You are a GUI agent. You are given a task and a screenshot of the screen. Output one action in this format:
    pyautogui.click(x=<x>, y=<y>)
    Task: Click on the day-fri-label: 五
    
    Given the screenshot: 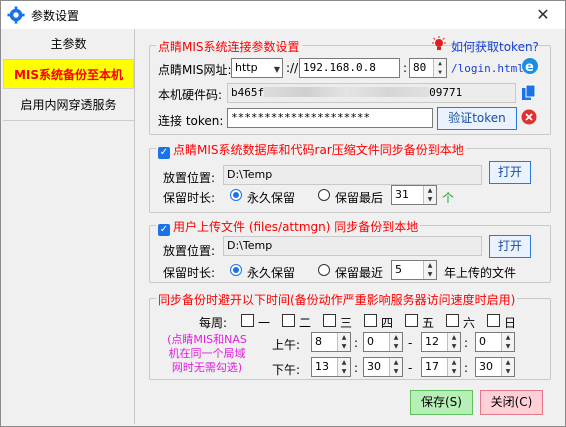 What is the action you would take?
    pyautogui.click(x=428, y=323)
    